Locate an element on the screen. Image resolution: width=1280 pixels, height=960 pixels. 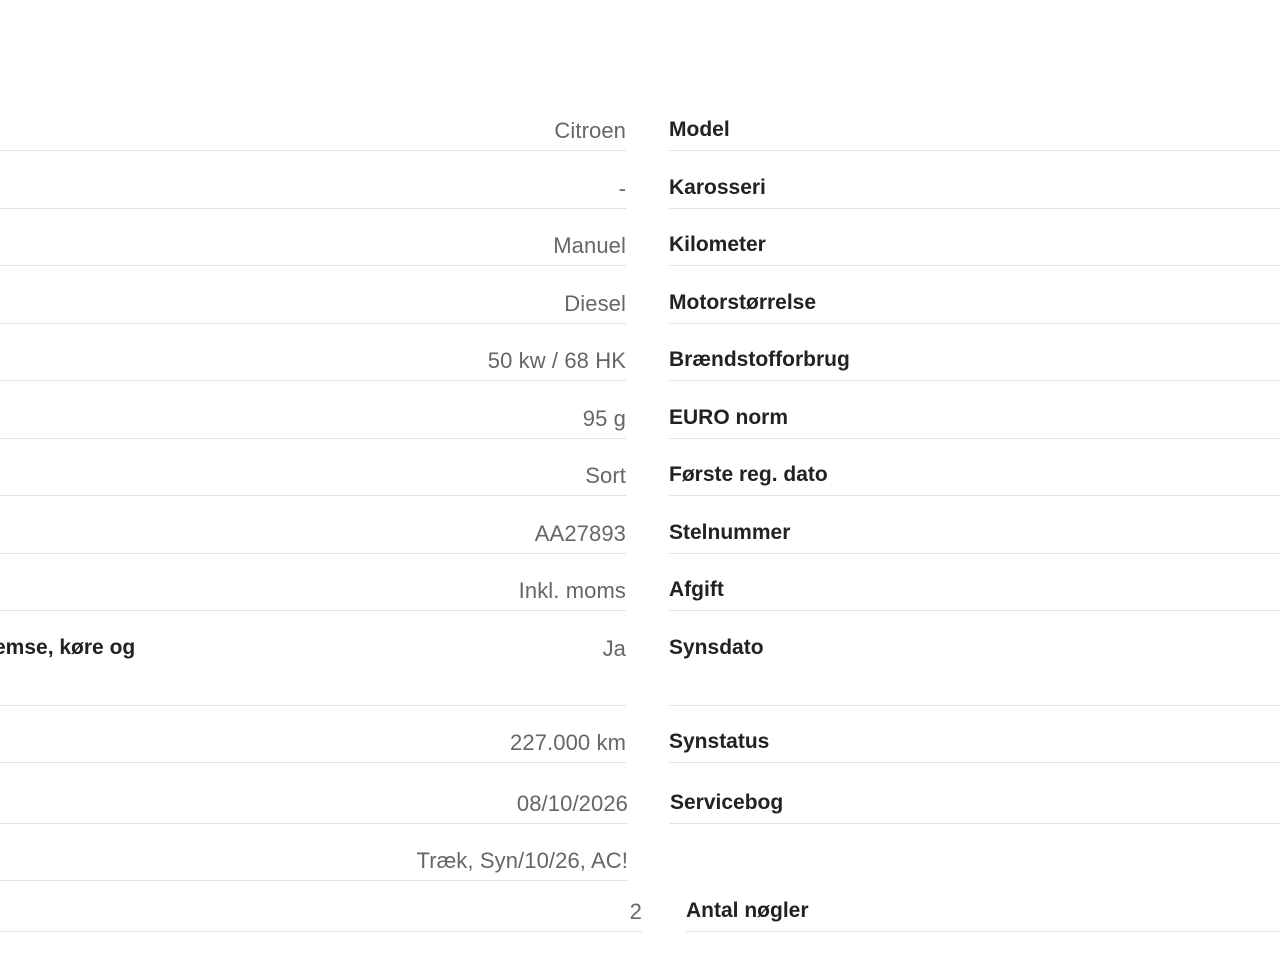
spec-value-cell: 95 g is located at coordinates (313, 422).